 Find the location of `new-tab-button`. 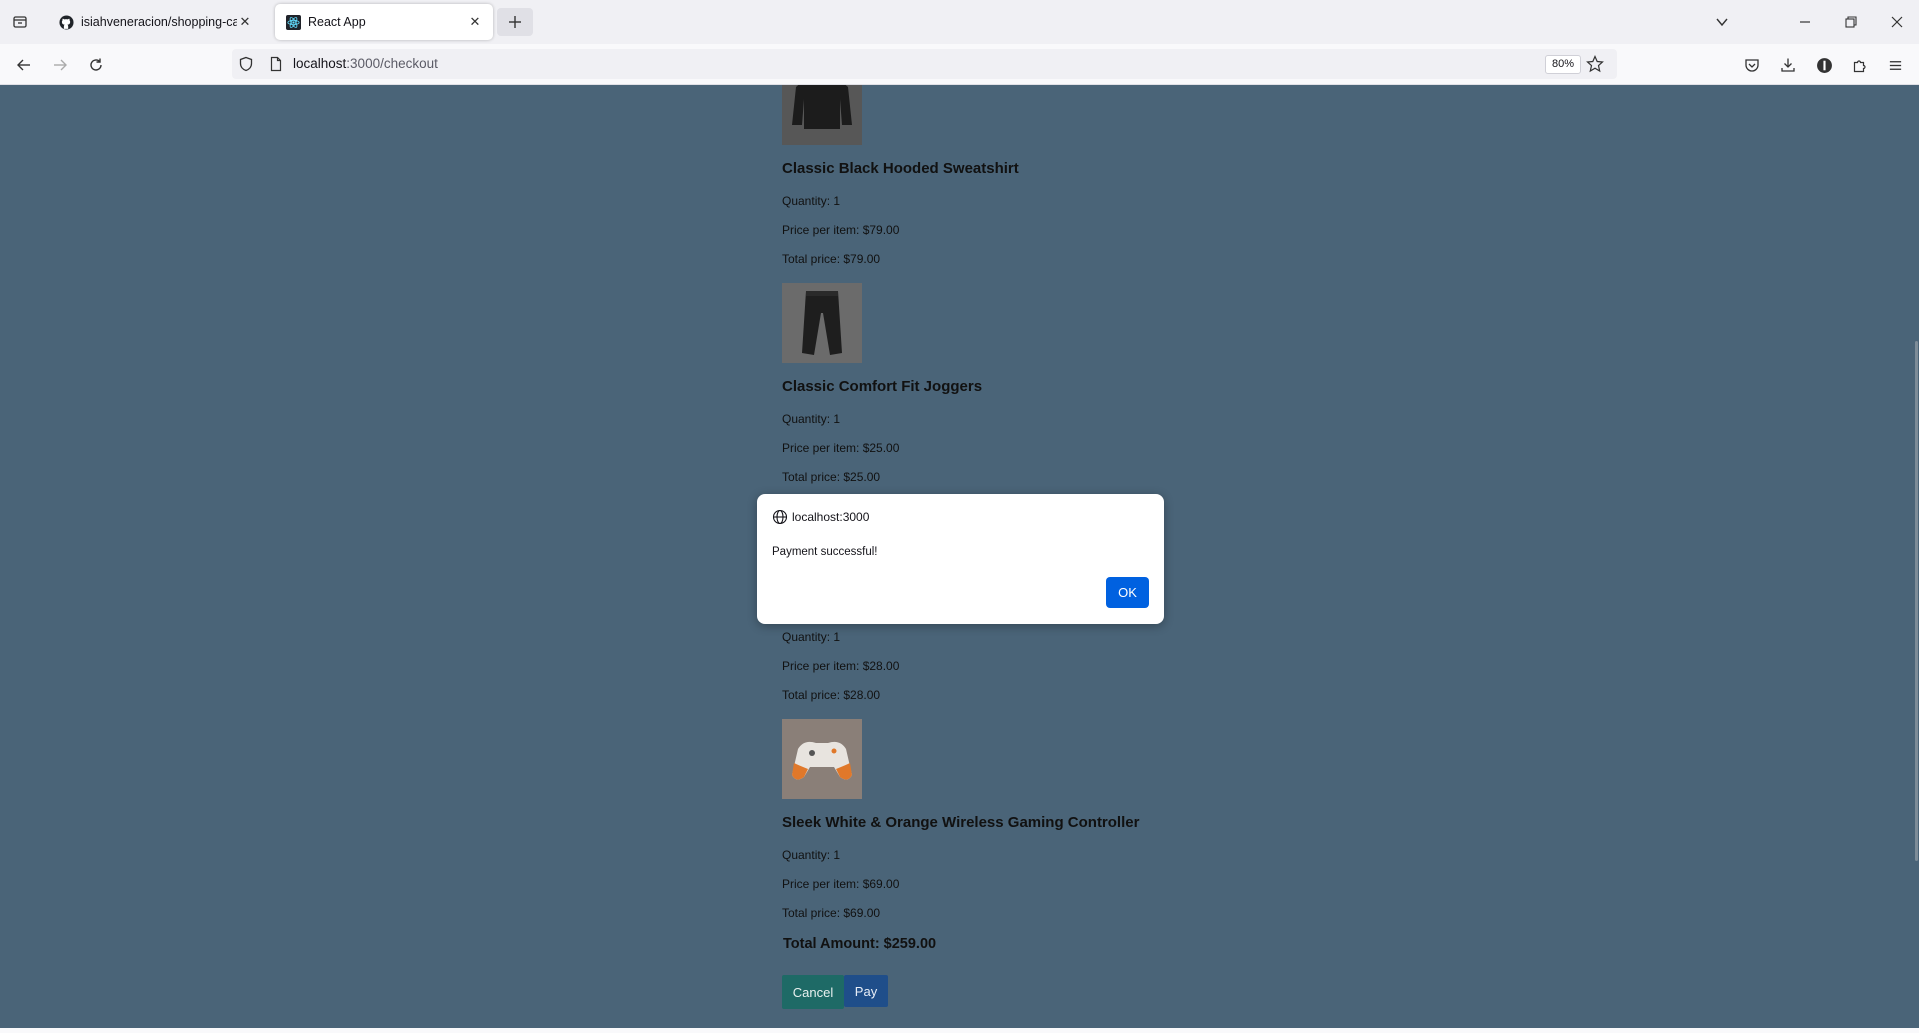

new-tab-button is located at coordinates (515, 22).